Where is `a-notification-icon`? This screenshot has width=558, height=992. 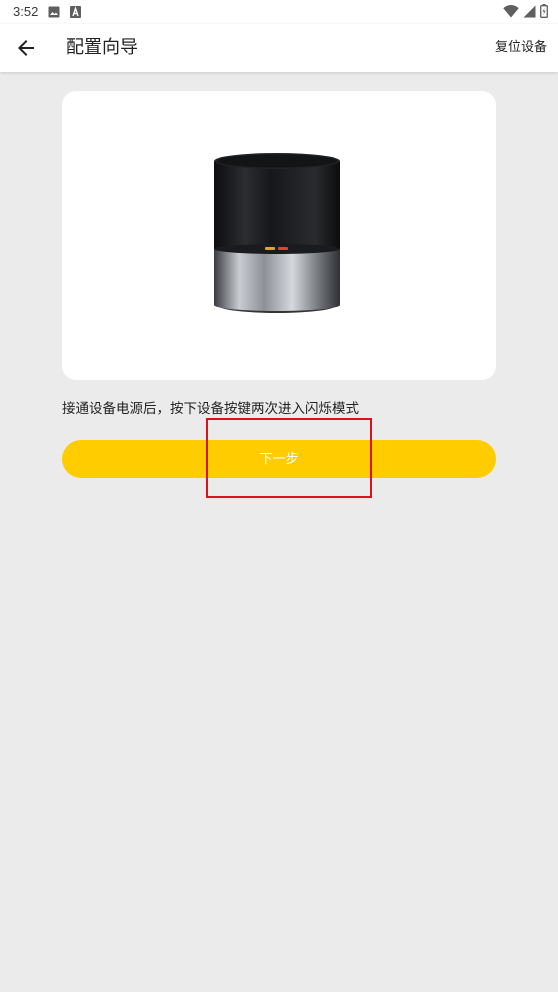
a-notification-icon is located at coordinates (75, 14).